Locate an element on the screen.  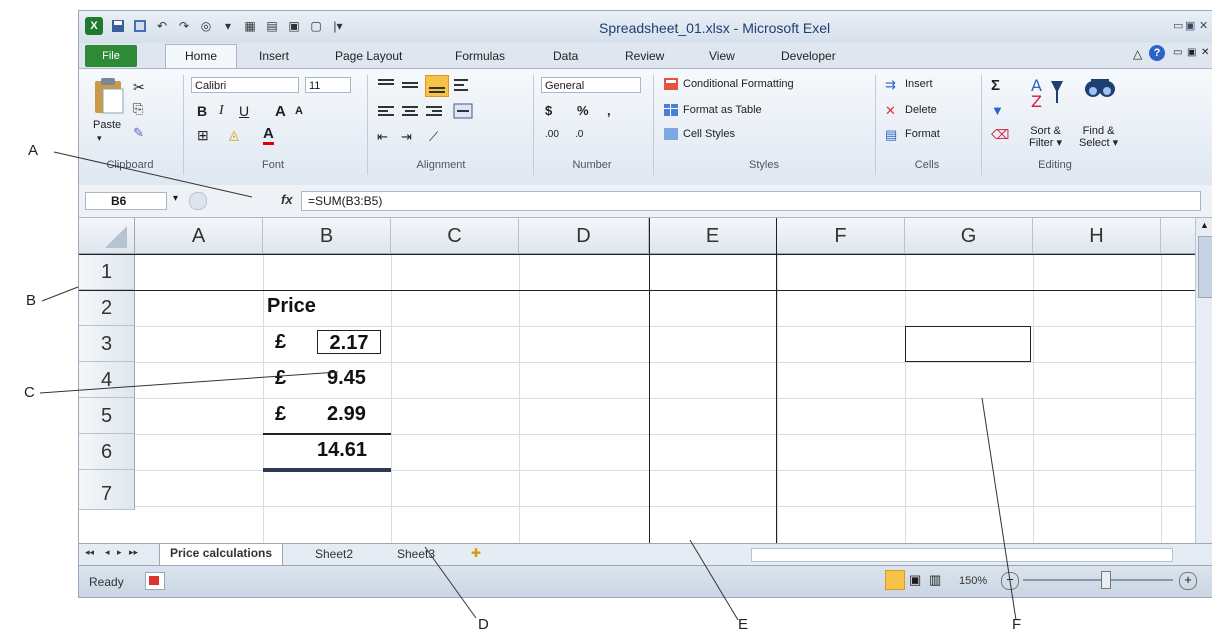
callout-line-d is located at coordinates (450, 582).